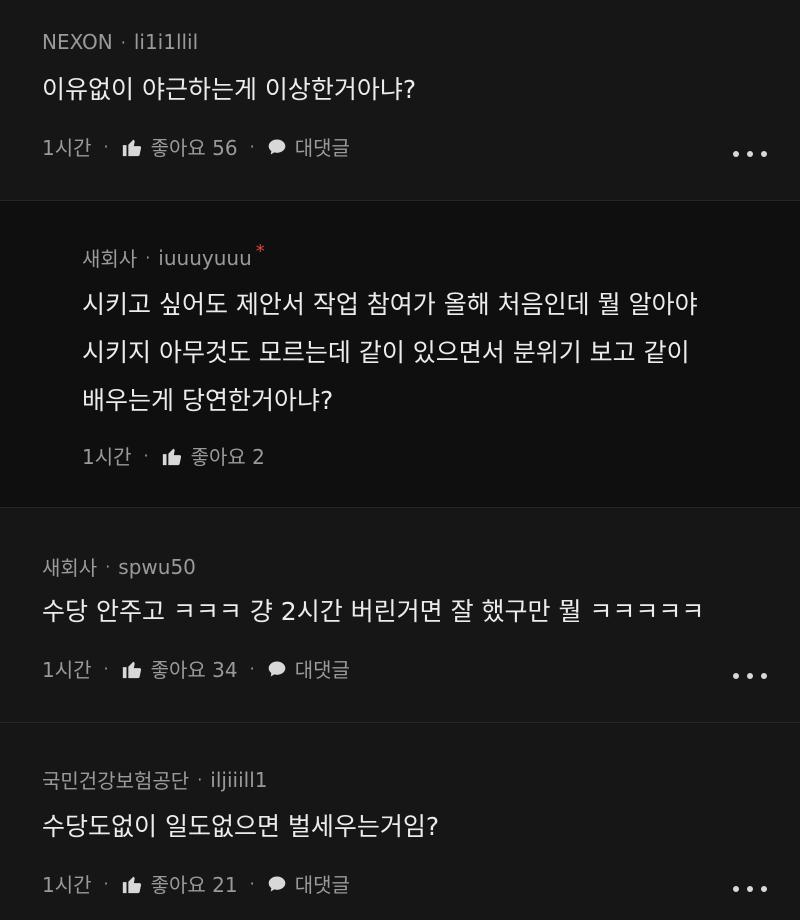 This screenshot has width=800, height=920. I want to click on like-button: 좋아요 34, so click(194, 668).